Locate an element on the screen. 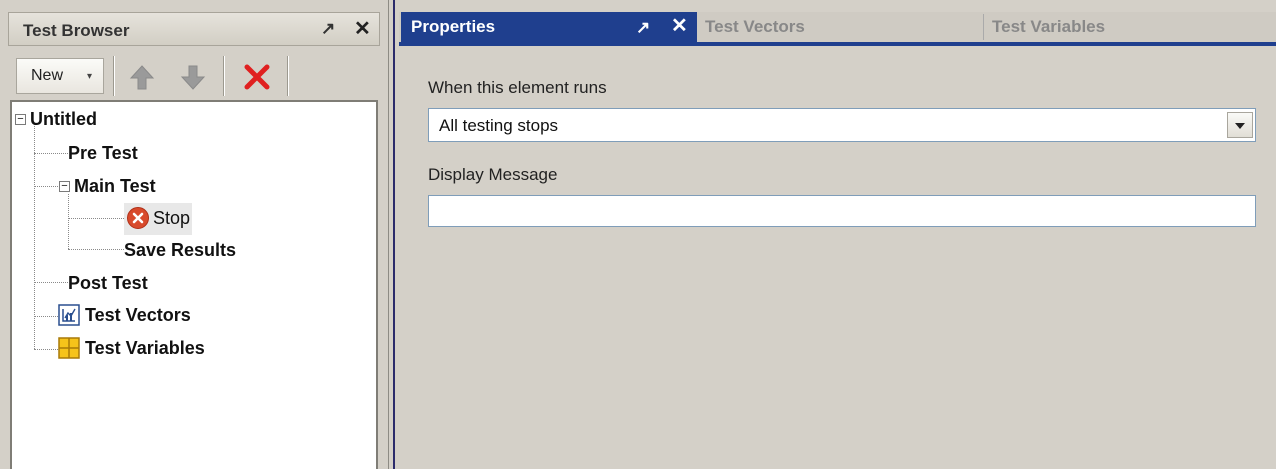 This screenshot has width=1276, height=469. tab-test-vectors: Test Vectors is located at coordinates (840, 27).